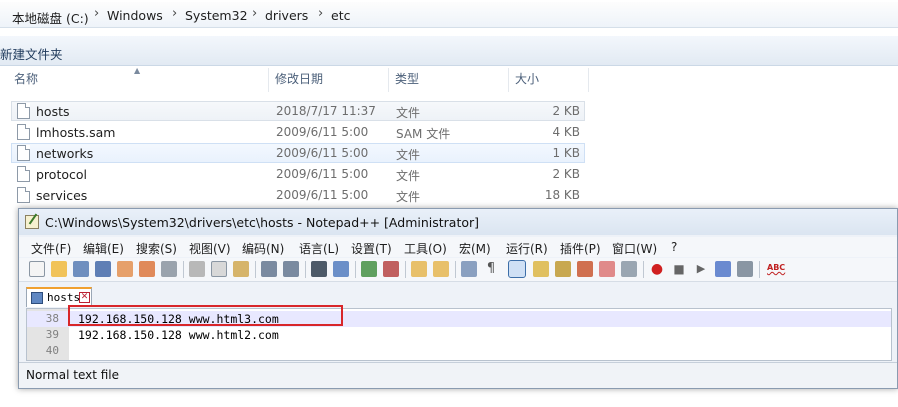  What do you see at coordinates (469, 269) in the screenshot?
I see `word-wrap-icon` at bounding box center [469, 269].